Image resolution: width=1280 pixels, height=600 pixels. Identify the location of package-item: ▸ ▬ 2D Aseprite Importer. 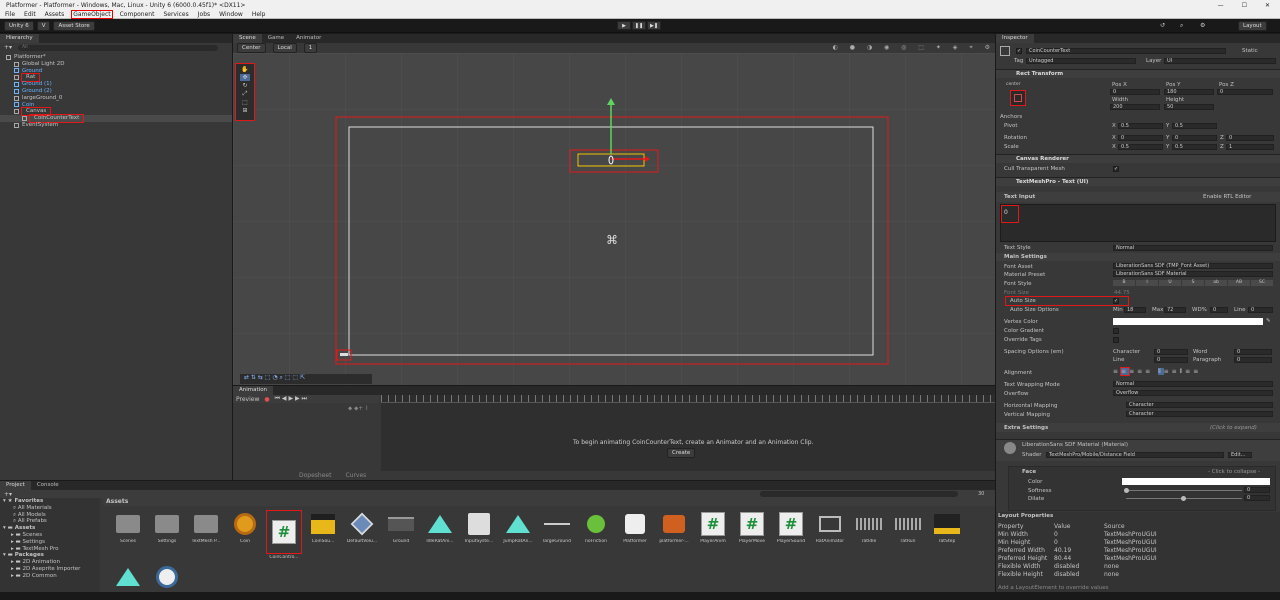
(51, 569).